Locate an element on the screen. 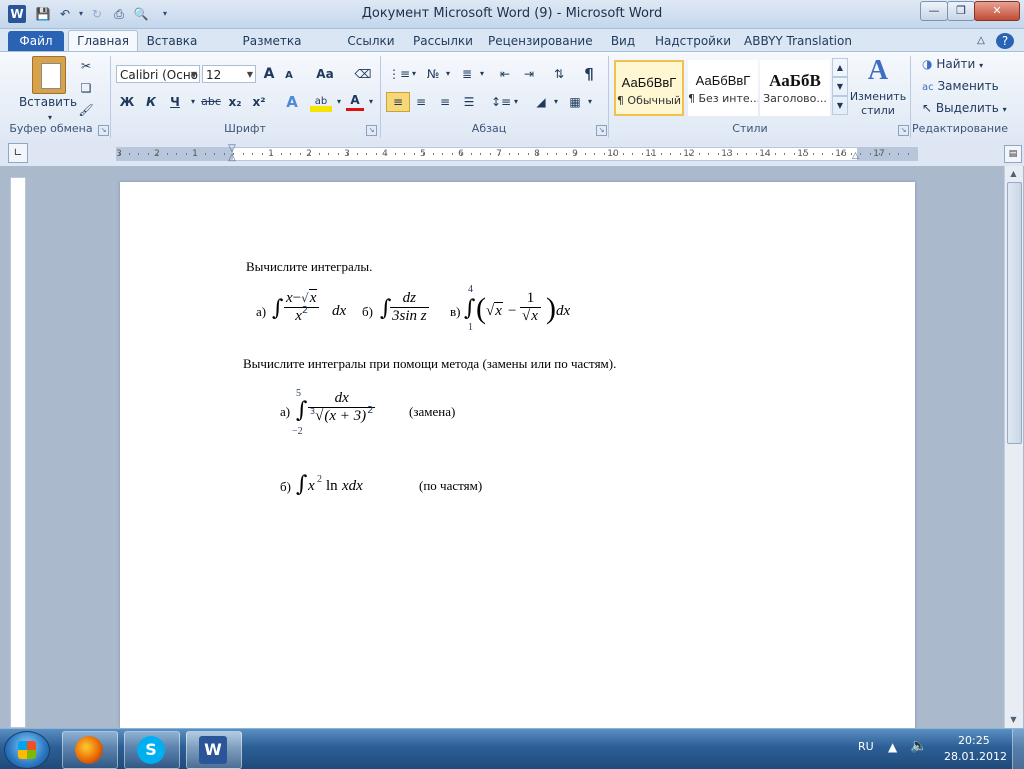 The image size is (1024, 769). tab-selector-icon: ∟ is located at coordinates (18, 153).